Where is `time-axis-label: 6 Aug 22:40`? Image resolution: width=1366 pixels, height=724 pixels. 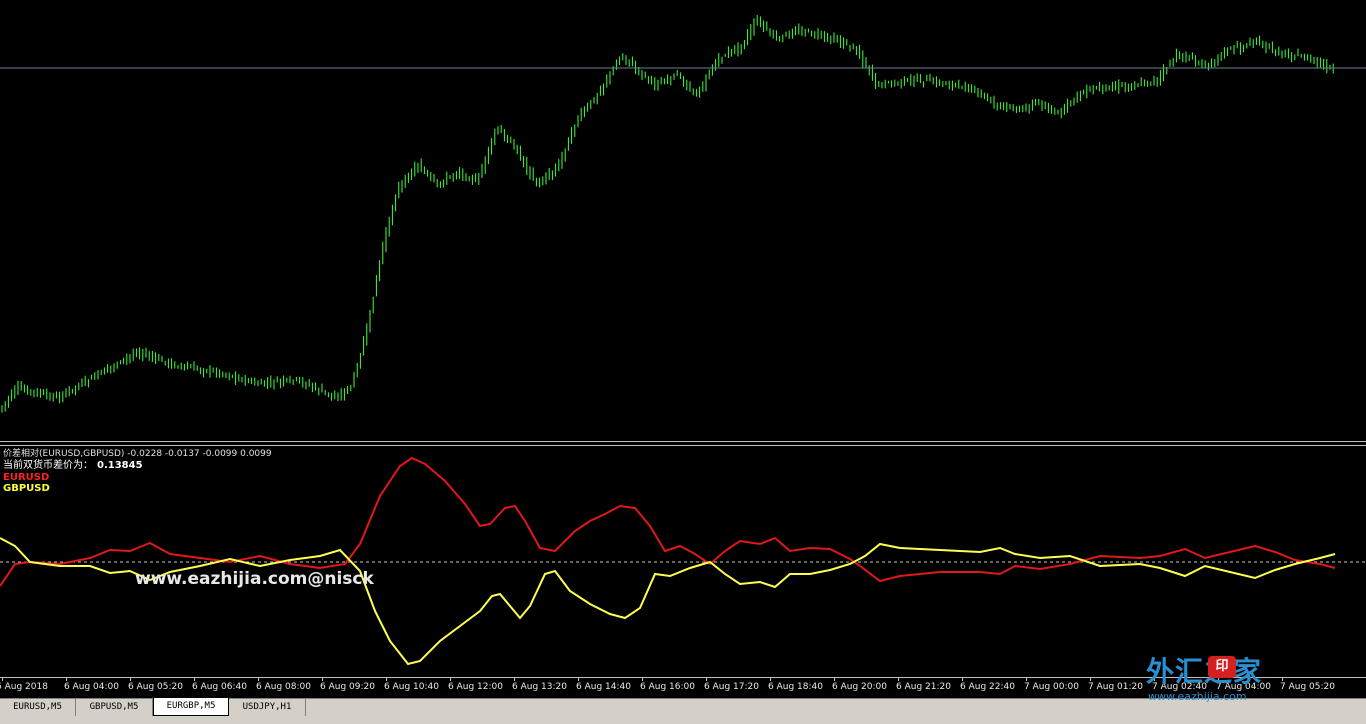
time-axis-label: 6 Aug 22:40 is located at coordinates (987, 687).